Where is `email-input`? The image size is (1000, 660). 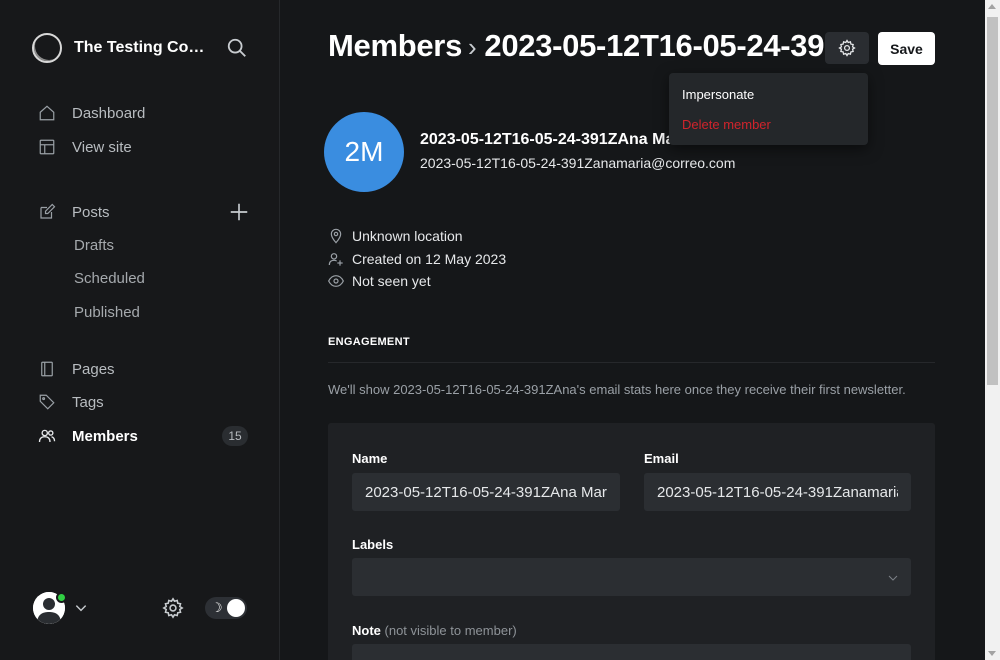 email-input is located at coordinates (777, 492).